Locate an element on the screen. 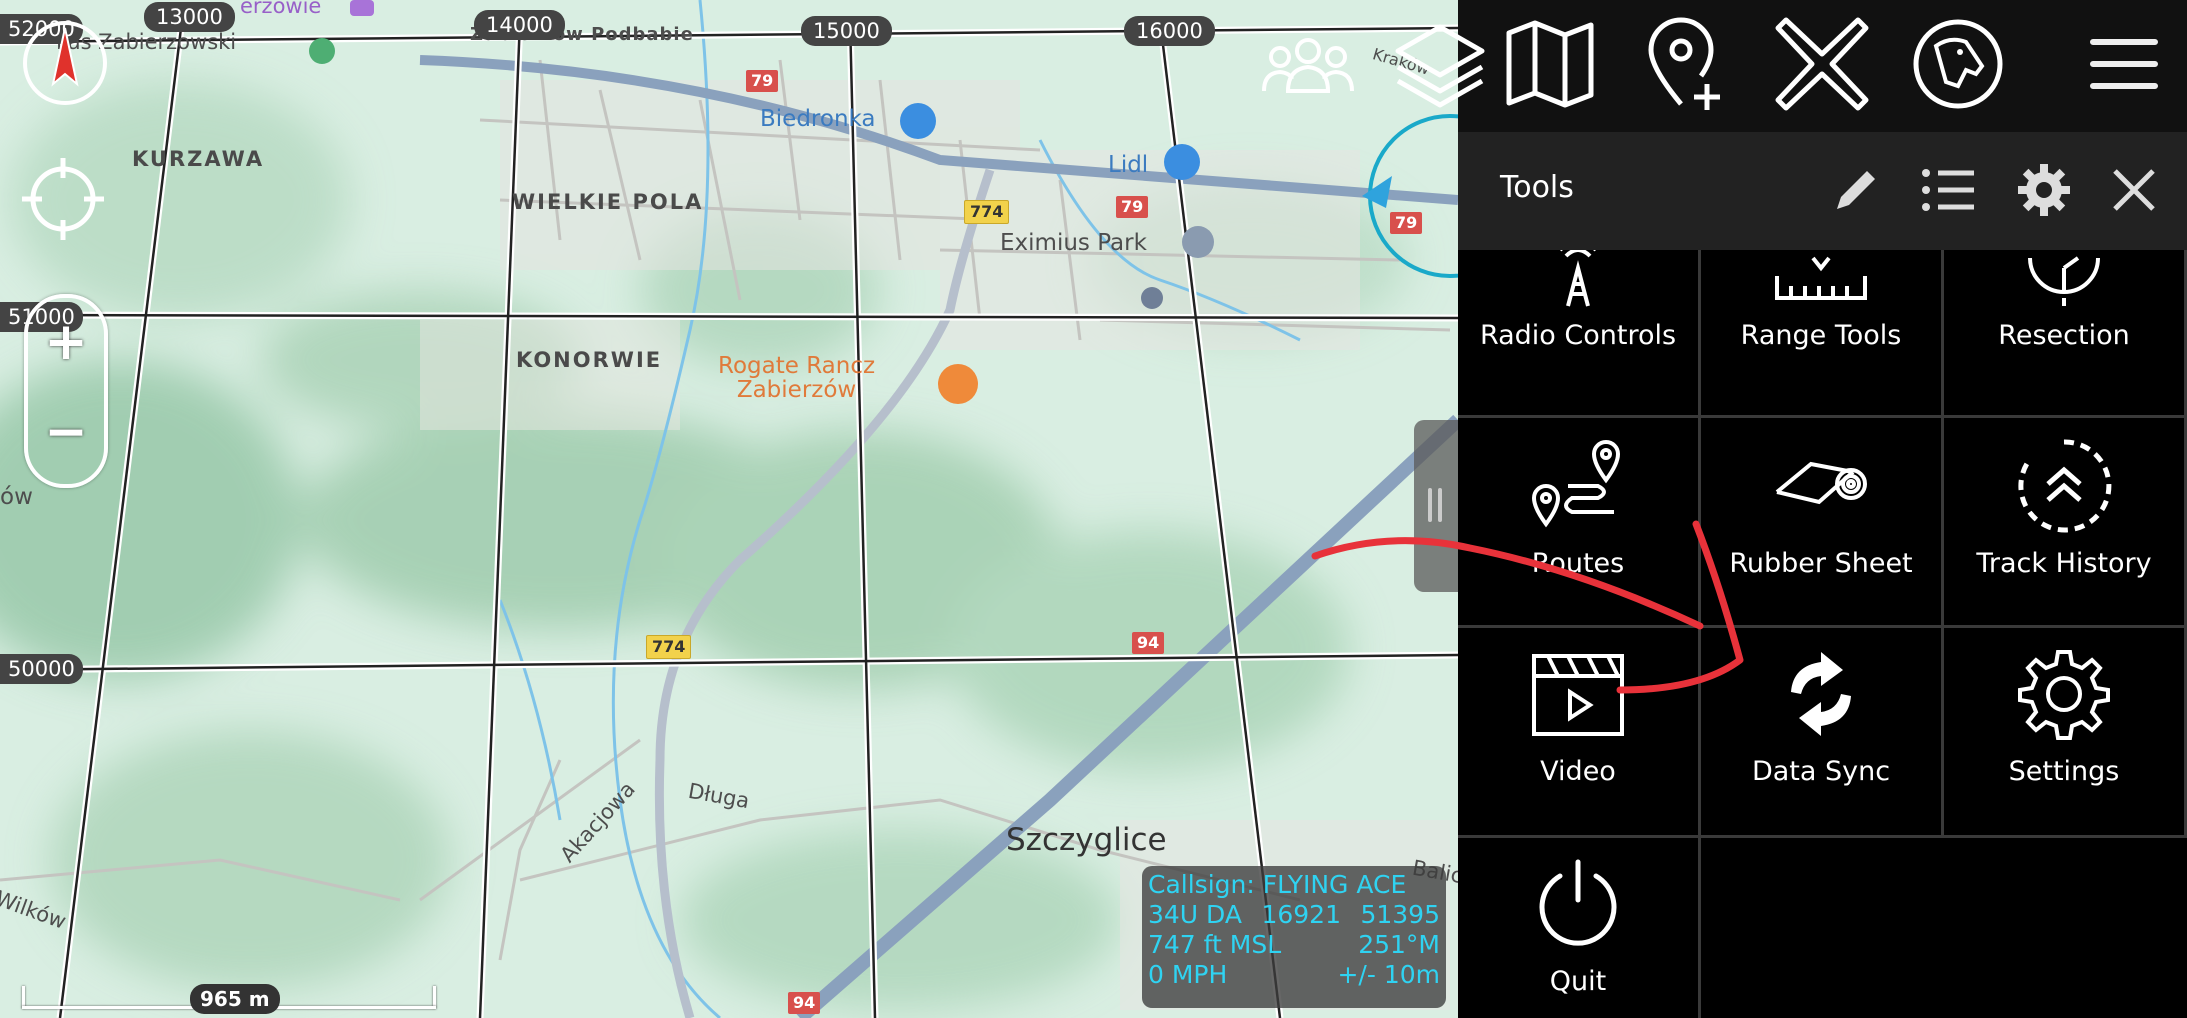 The height and width of the screenshot is (1018, 2187). tools-panel-title: Tools is located at coordinates (1537, 187).